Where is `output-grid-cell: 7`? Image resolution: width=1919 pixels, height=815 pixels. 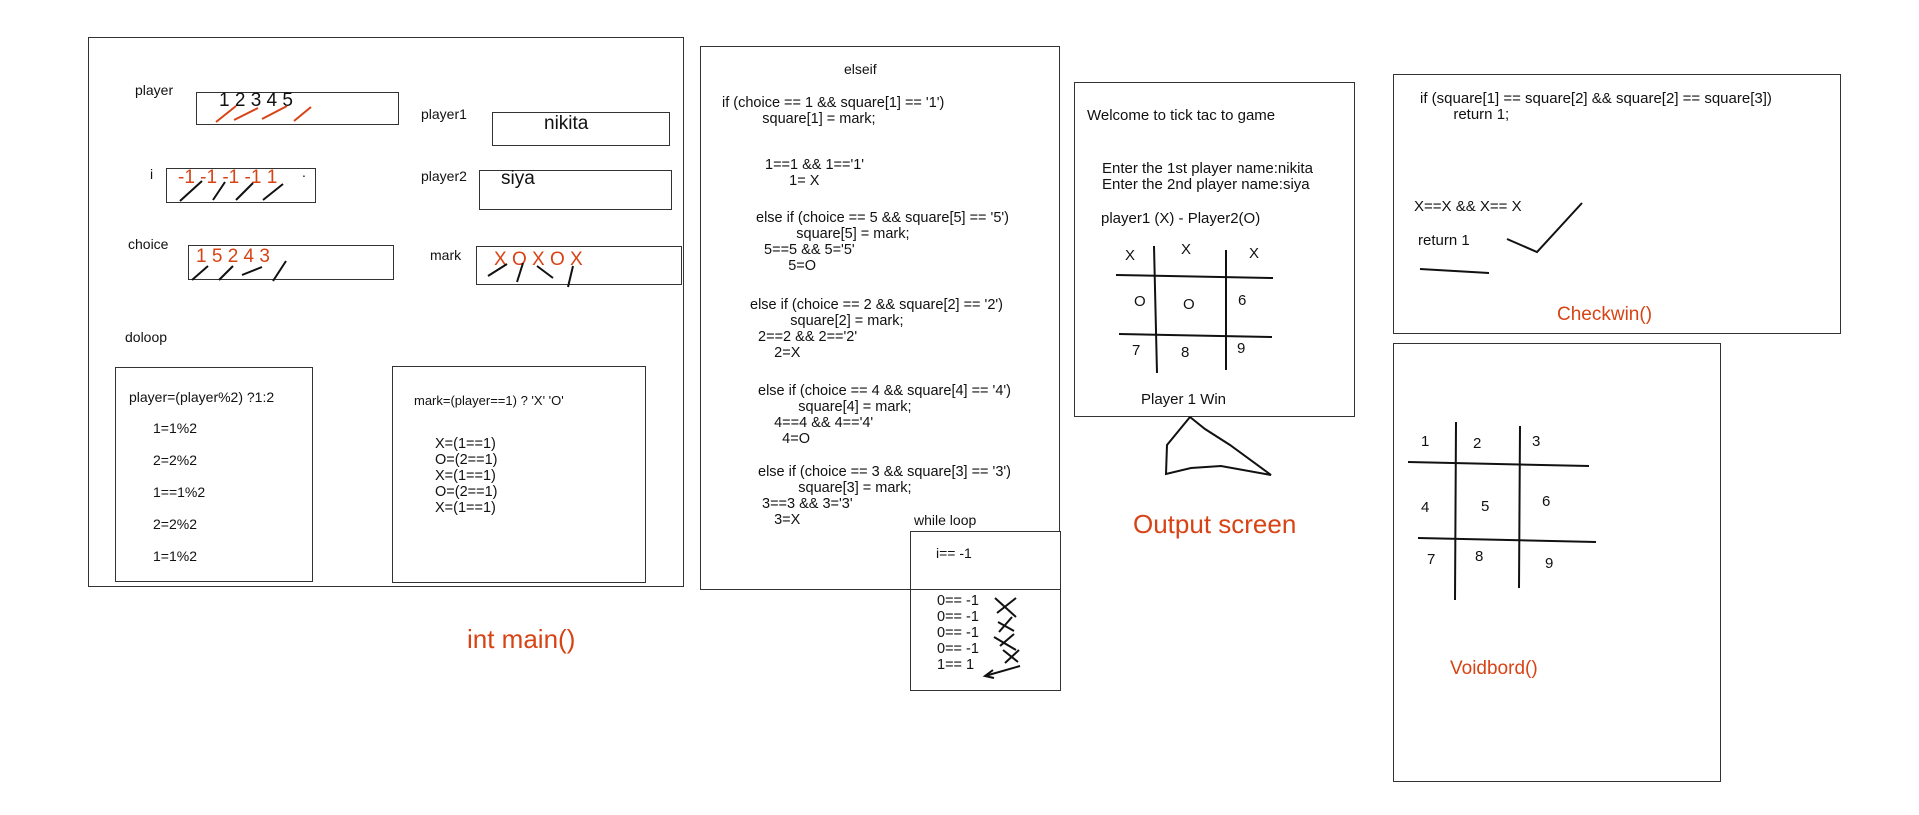 output-grid-cell: 7 is located at coordinates (1136, 350).